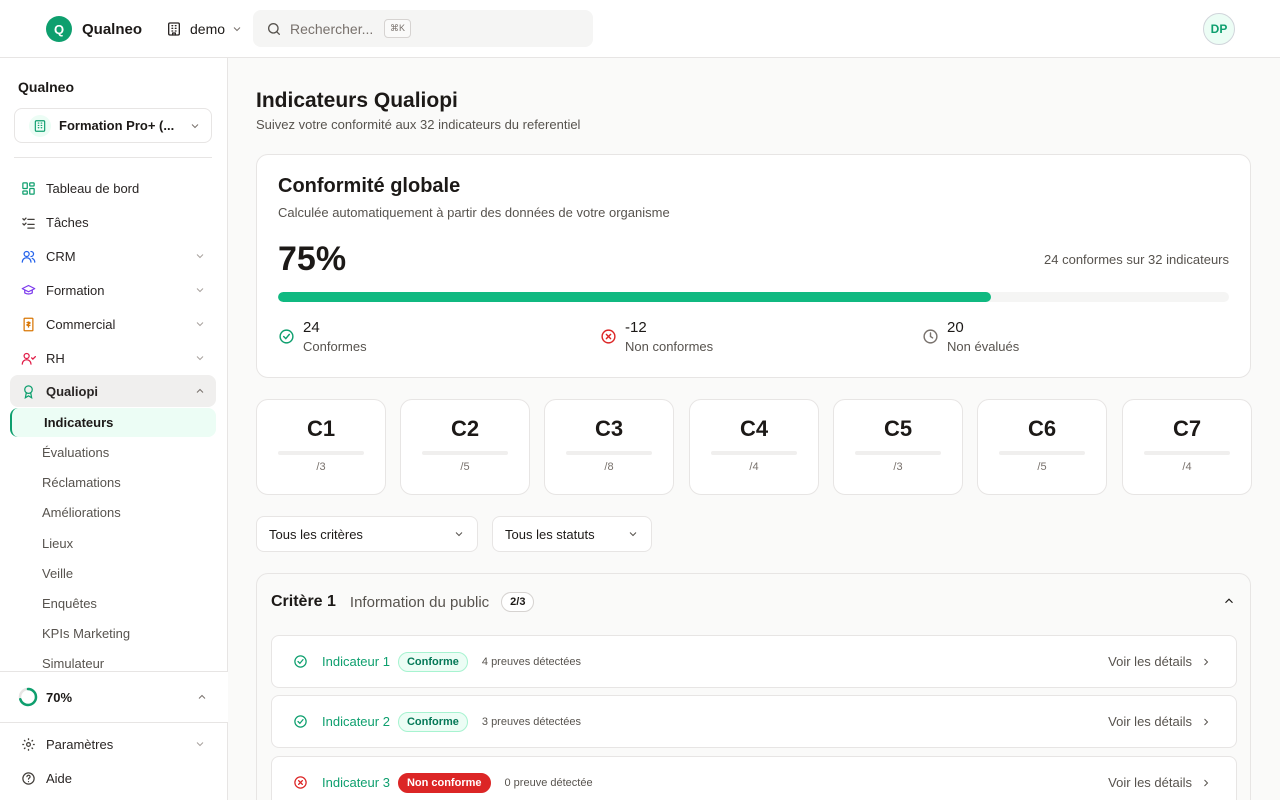 The width and height of the screenshot is (1280, 800). Describe the element at coordinates (356, 782) in the screenshot. I see `indicator-name: Indicateur 3` at that location.